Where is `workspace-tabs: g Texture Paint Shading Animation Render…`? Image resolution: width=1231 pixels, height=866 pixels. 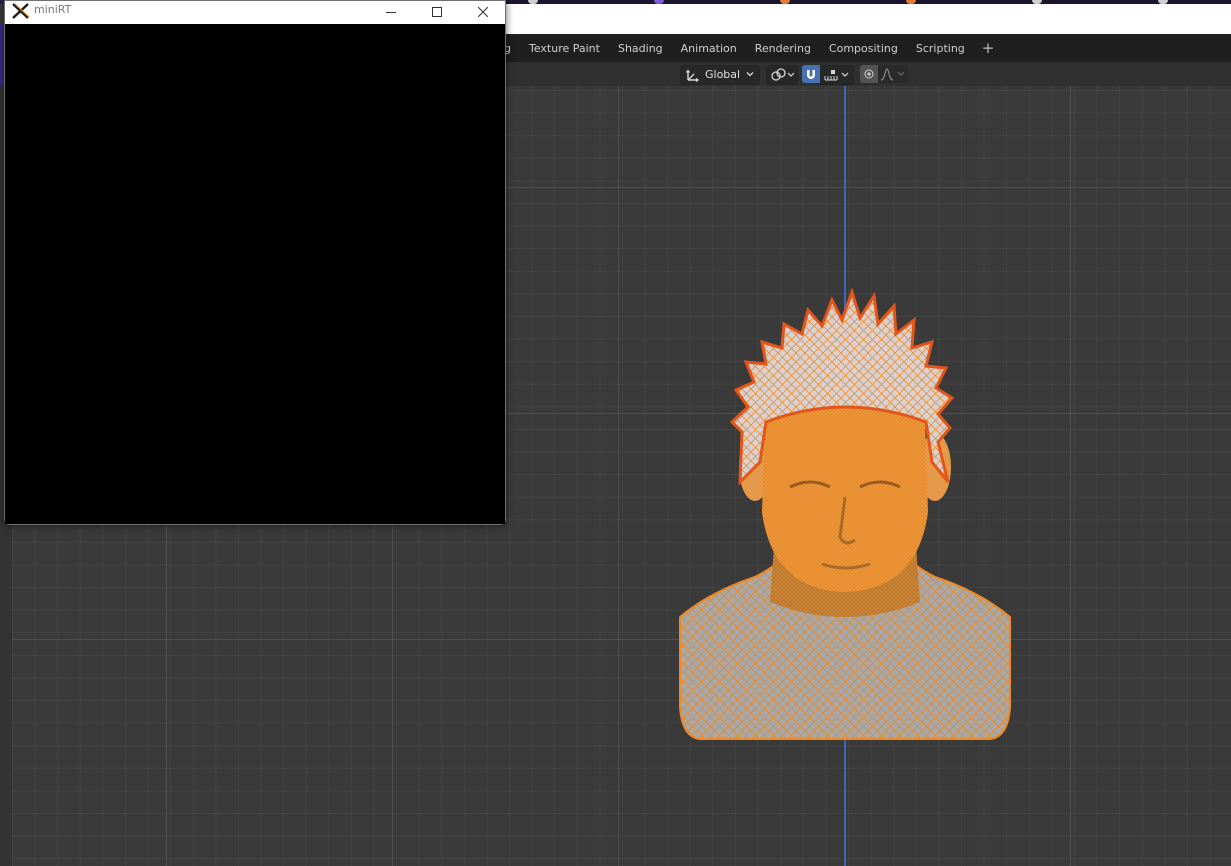
workspace-tabs: g Texture Paint Shading Animation Render… is located at coordinates (867, 48).